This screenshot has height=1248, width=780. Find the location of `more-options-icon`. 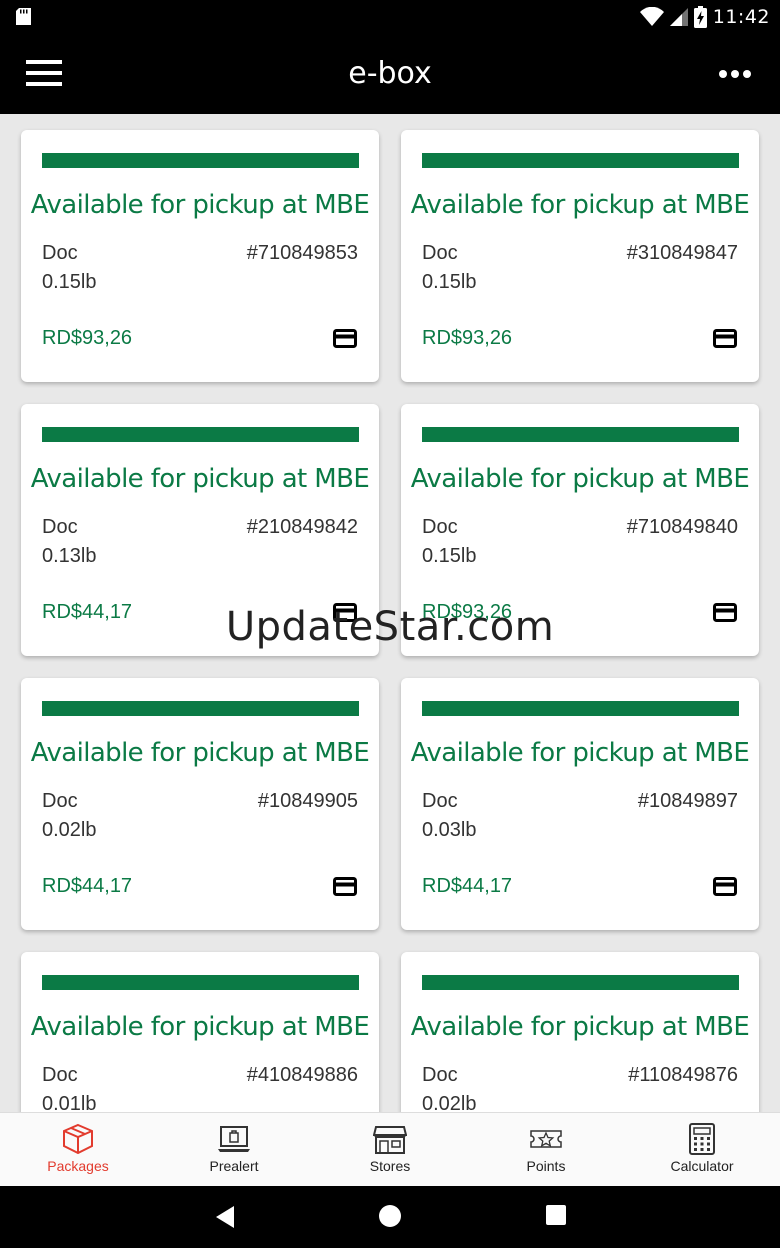

more-options-icon is located at coordinates (735, 74).